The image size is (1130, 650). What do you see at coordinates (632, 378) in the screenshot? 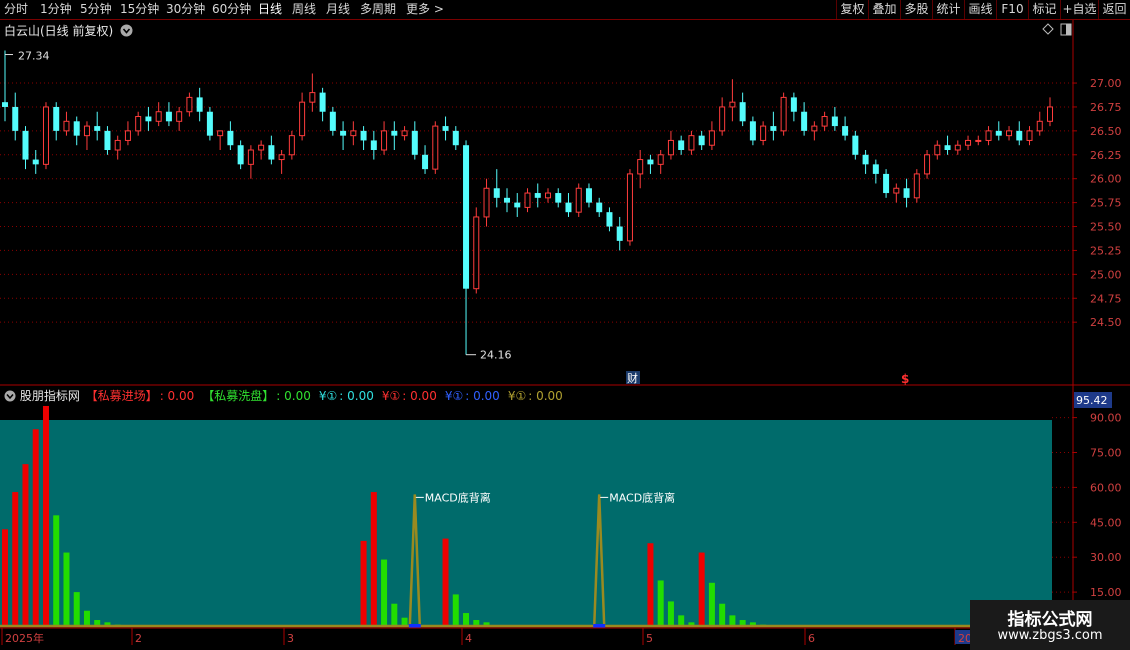
I see `finance-marker: 财` at bounding box center [632, 378].